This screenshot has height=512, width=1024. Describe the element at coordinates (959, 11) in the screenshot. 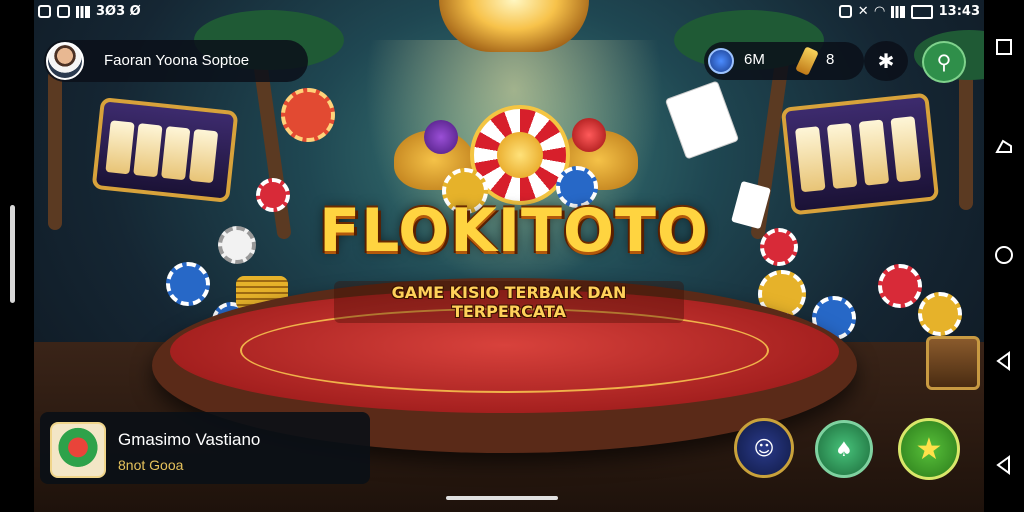

I see `clock: 13:43` at that location.